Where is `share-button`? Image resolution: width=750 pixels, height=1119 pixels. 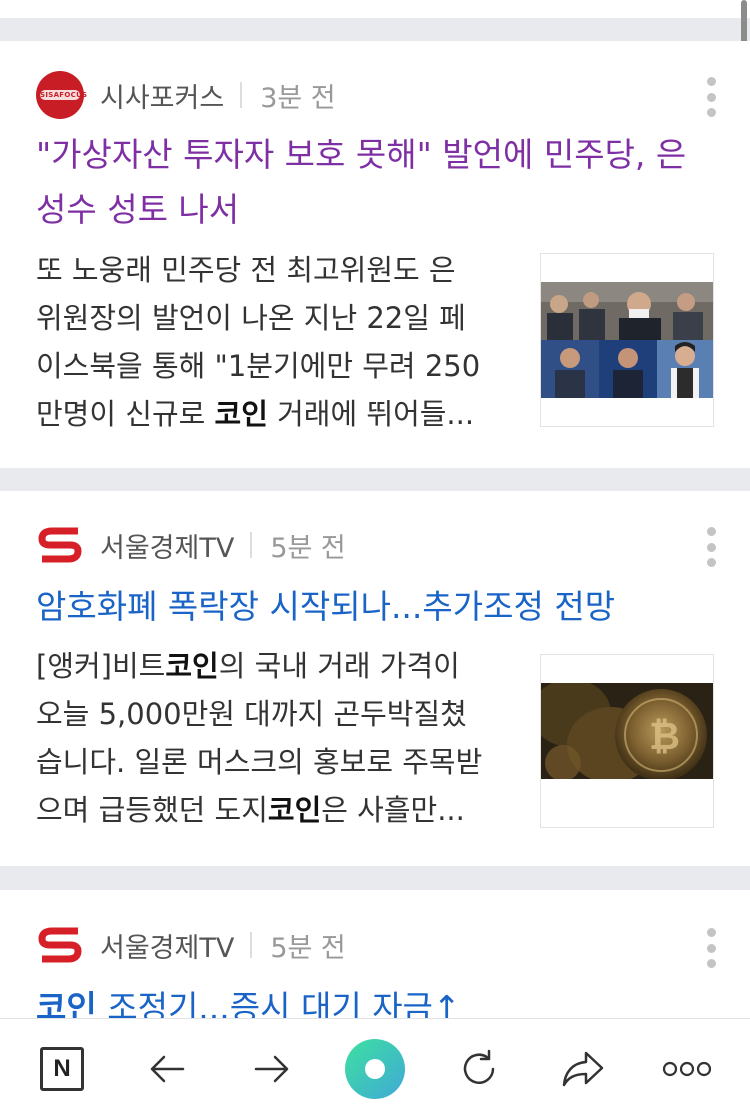 share-button is located at coordinates (583, 1069).